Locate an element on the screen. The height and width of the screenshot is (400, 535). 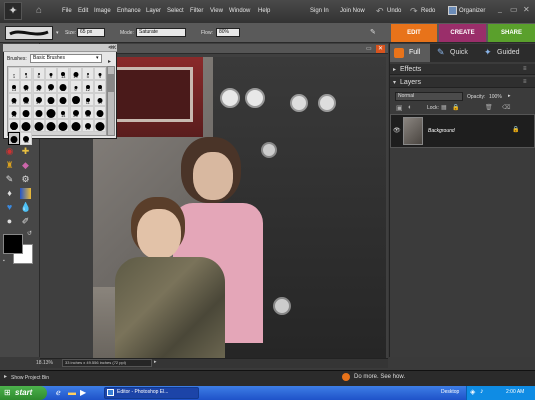
tray-volume-icon: ♪ is located at coordinates (482, 391).